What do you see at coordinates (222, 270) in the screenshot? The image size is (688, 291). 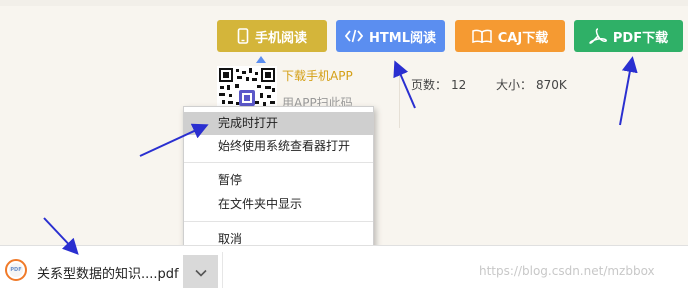 I see `download-bar-divider` at bounding box center [222, 270].